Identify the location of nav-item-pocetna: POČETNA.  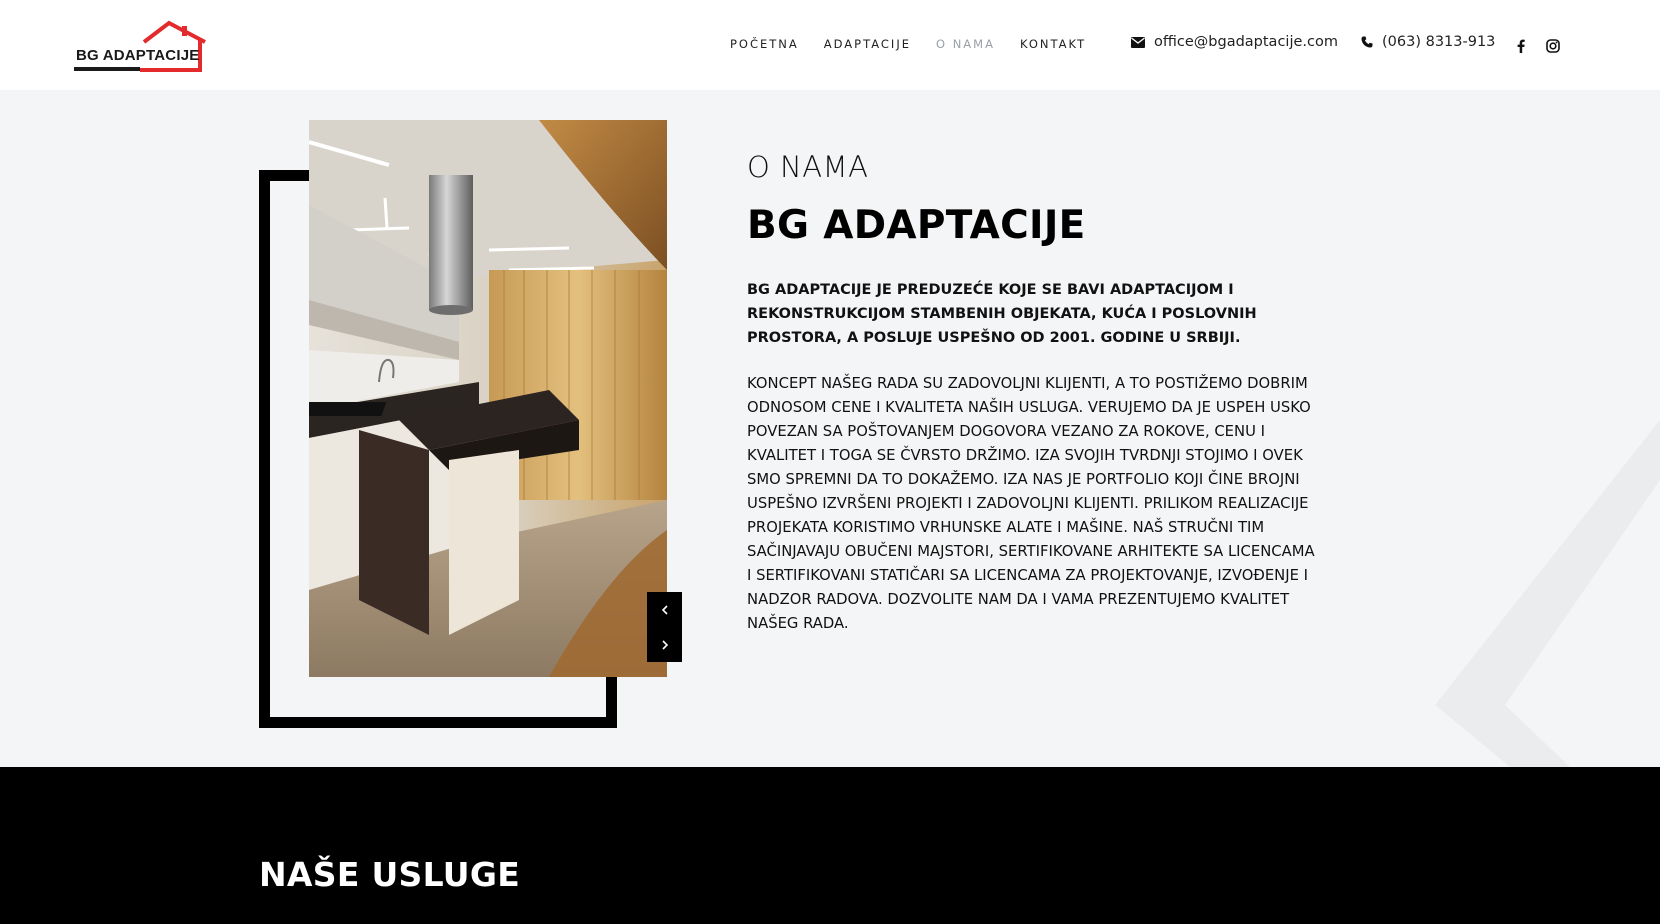
(764, 44).